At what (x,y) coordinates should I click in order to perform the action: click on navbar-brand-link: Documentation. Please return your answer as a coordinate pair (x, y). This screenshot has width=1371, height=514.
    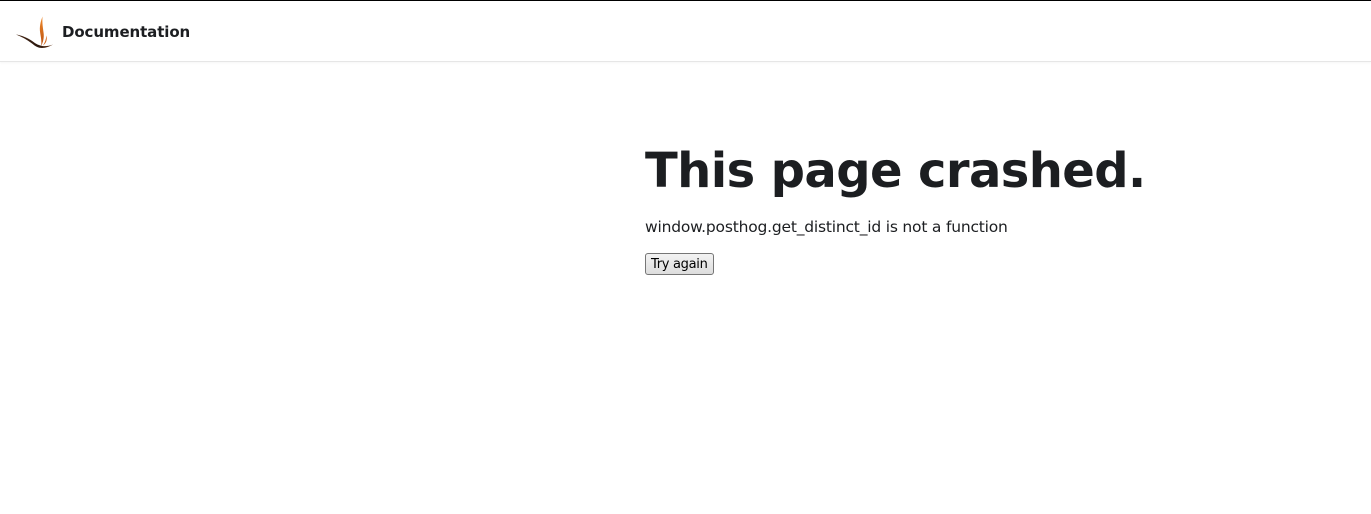
    Looking at the image, I should click on (102, 32).